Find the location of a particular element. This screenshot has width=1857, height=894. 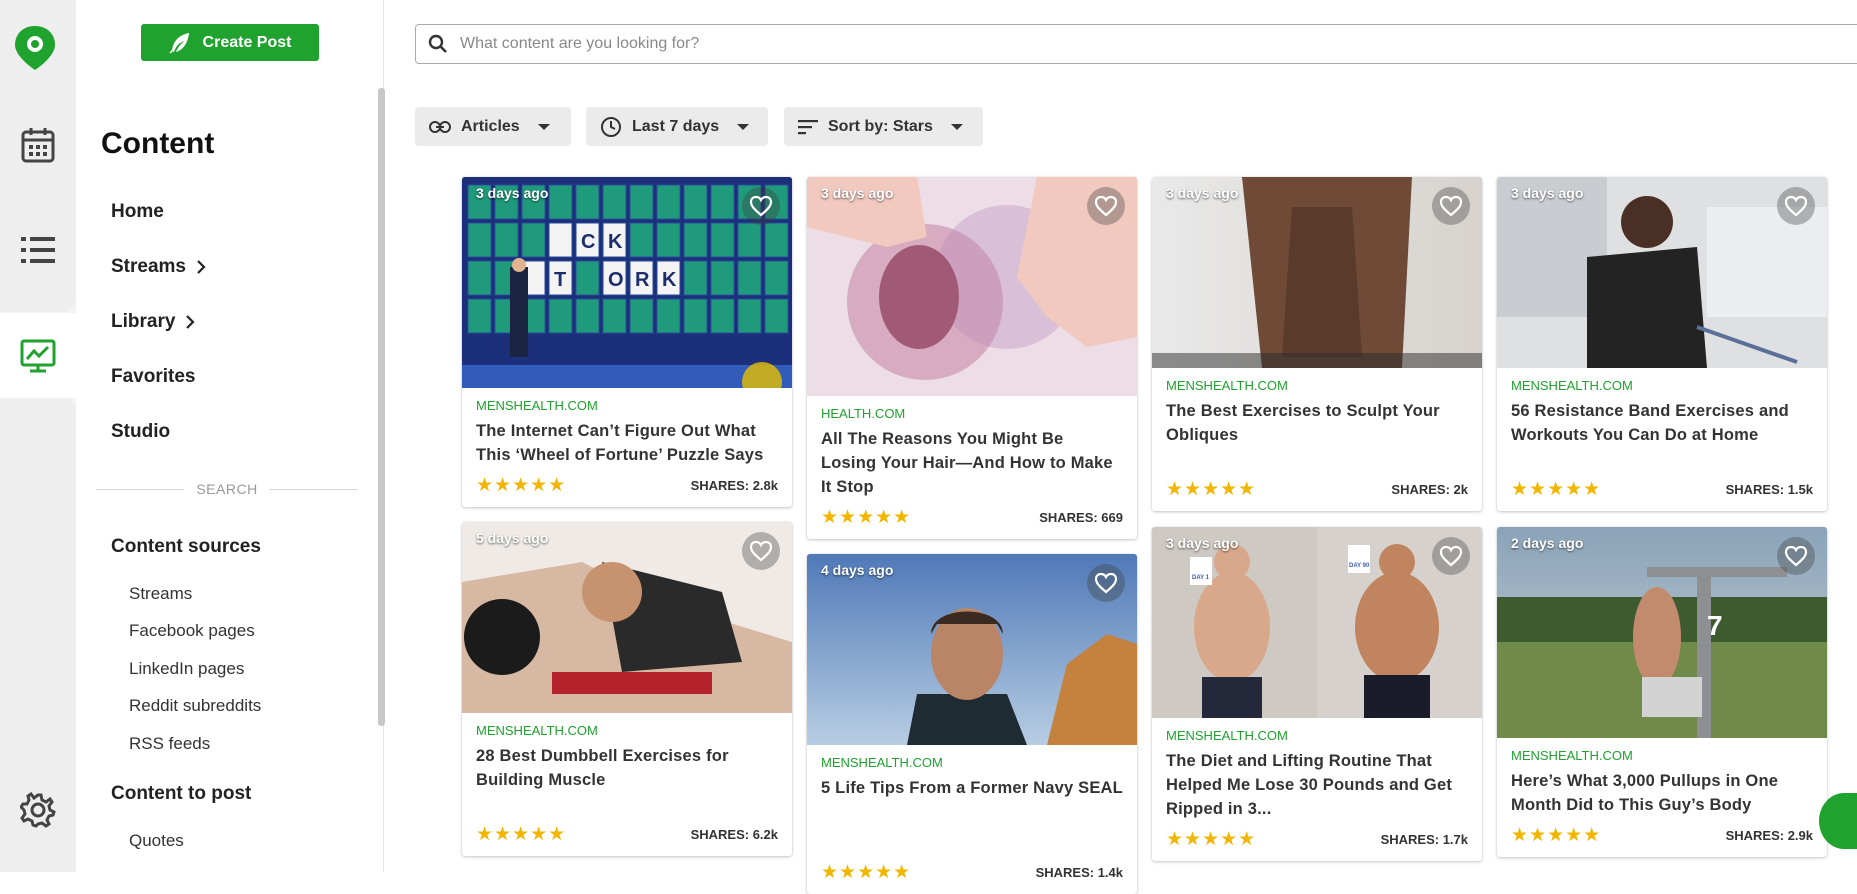

article-image: DAY 1 DAY 90 3 days ago is located at coordinates (1317, 622).